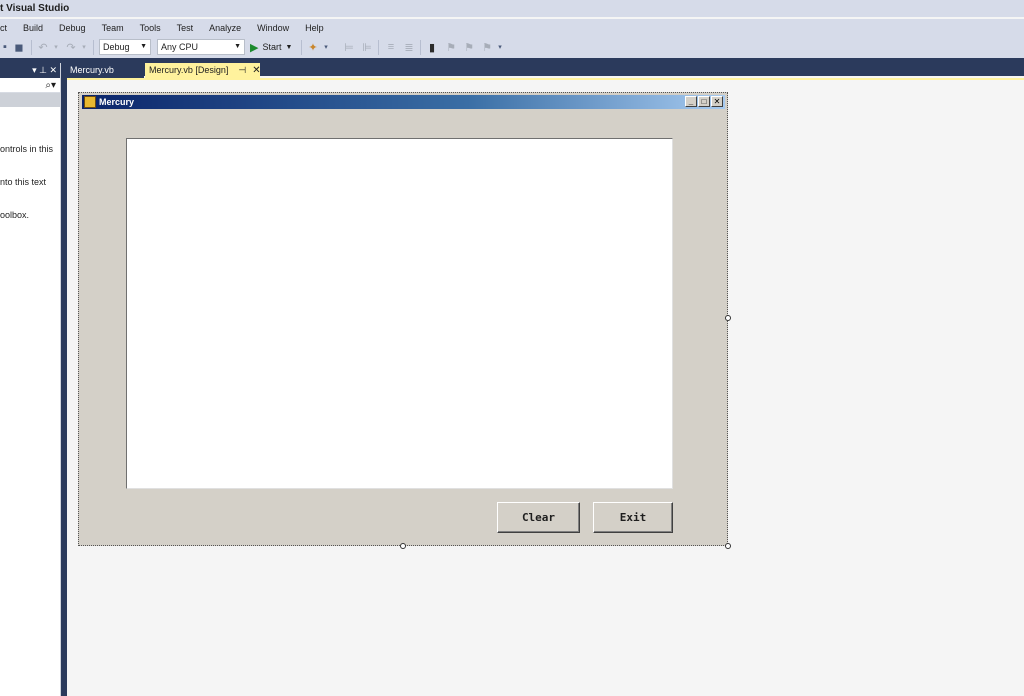  I want to click on undo-dropdown-icon: ▾, so click(56, 47).